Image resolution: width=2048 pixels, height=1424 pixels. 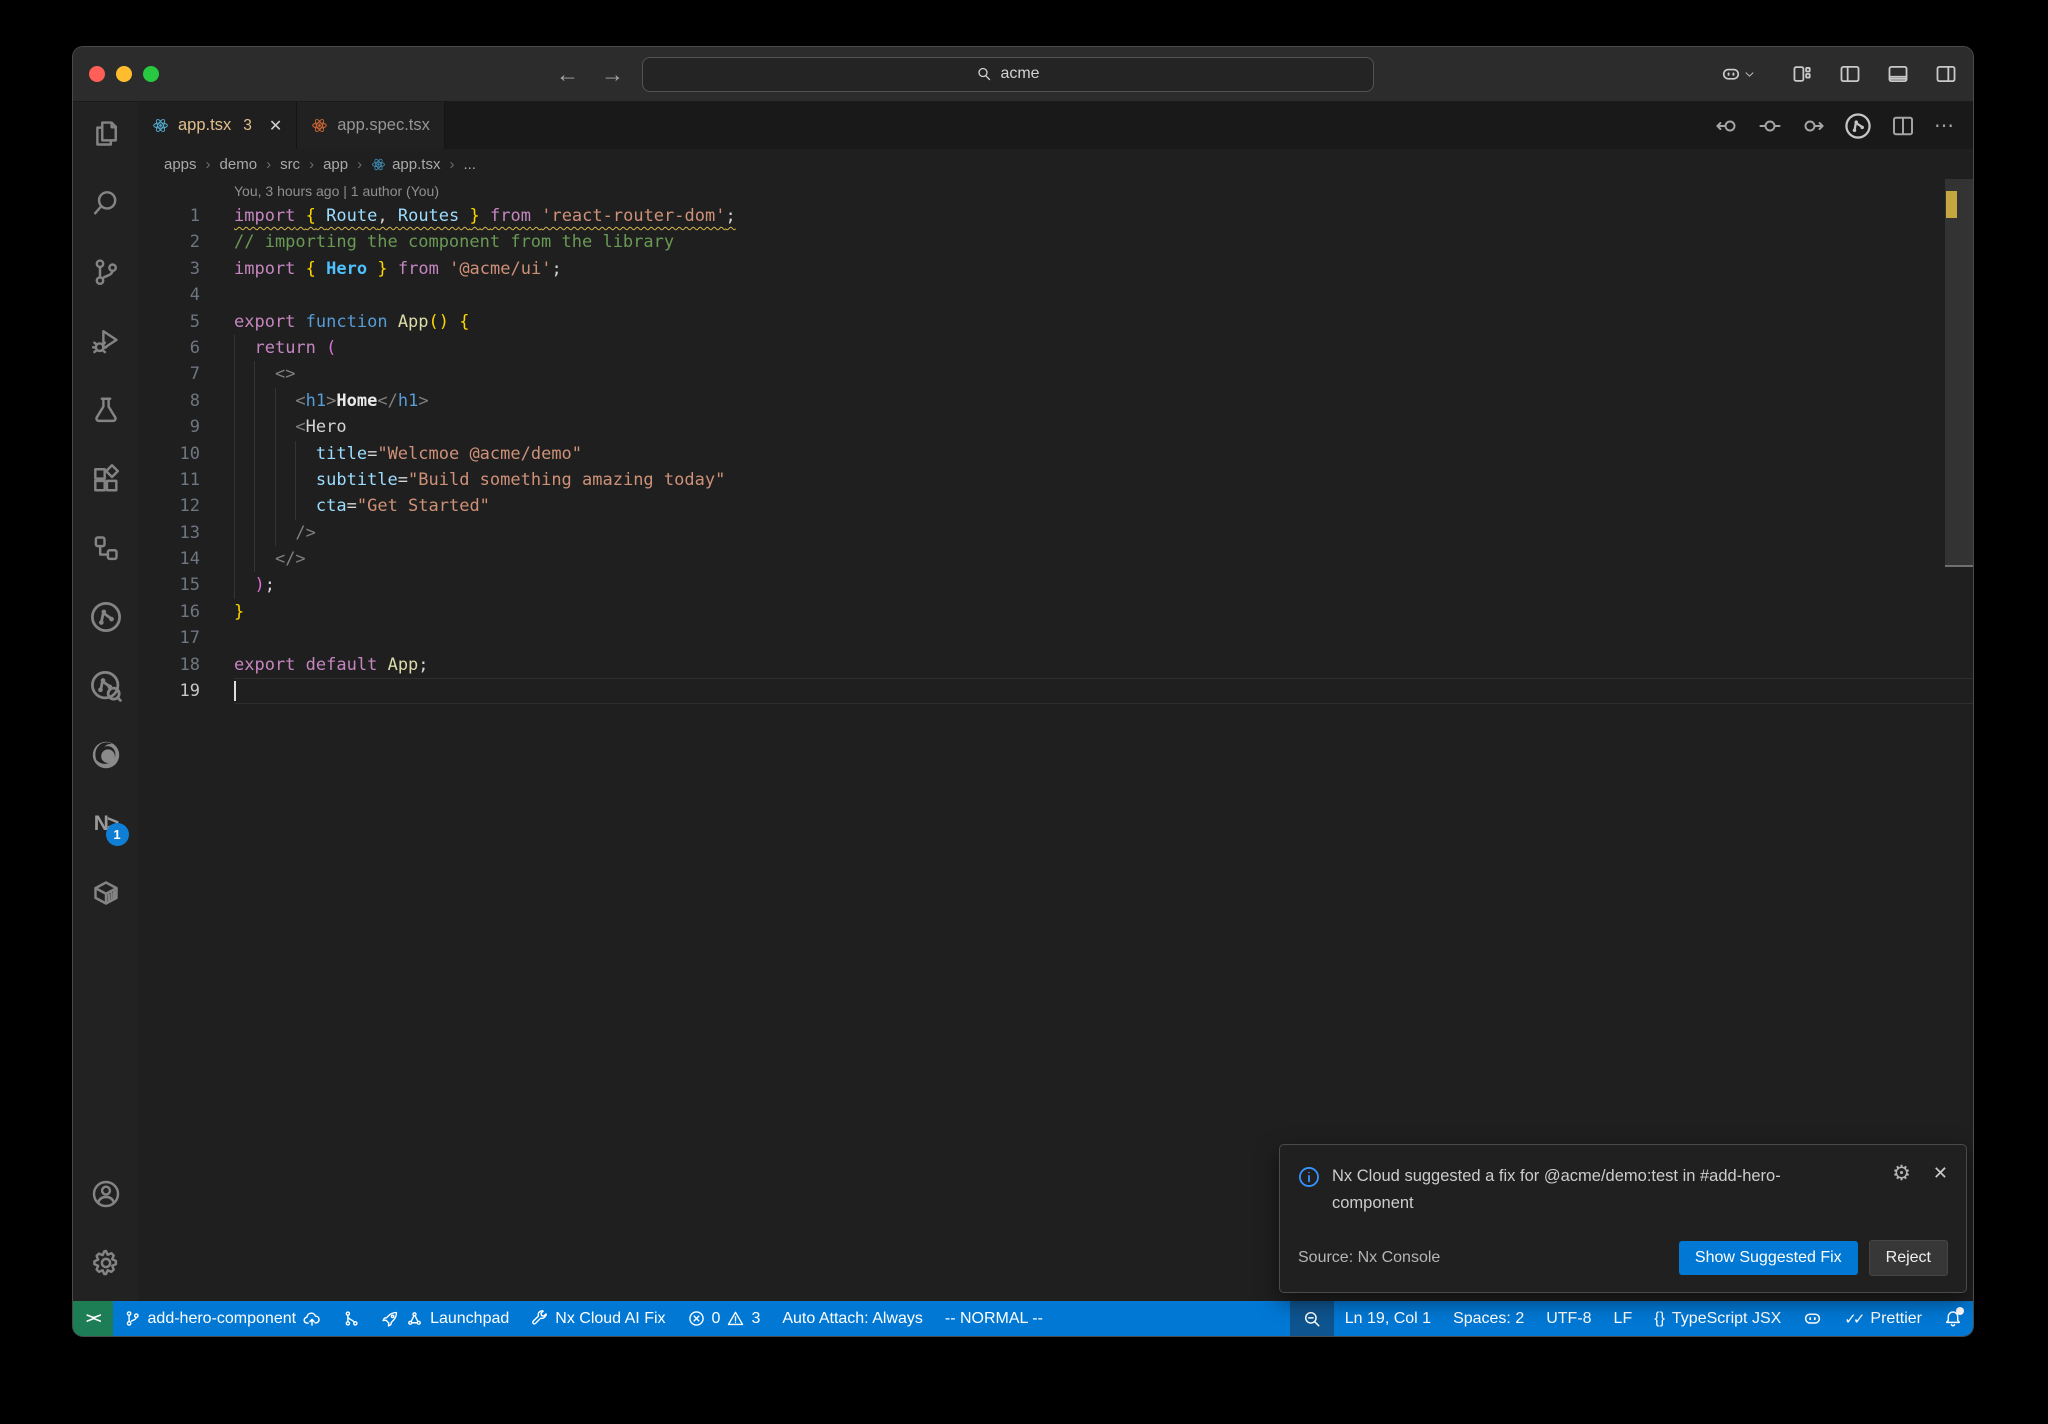 I want to click on reject-button: Reject, so click(x=1908, y=1258).